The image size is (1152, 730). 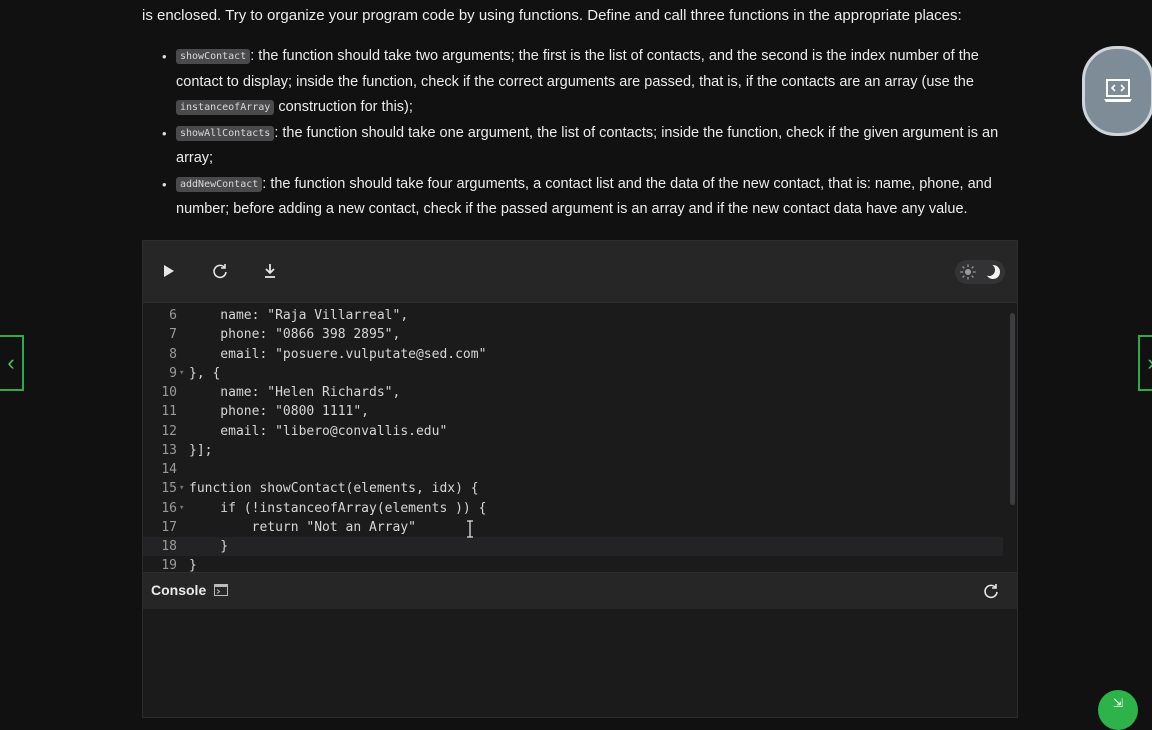 What do you see at coordinates (179, 590) in the screenshot?
I see `console-title: Console` at bounding box center [179, 590].